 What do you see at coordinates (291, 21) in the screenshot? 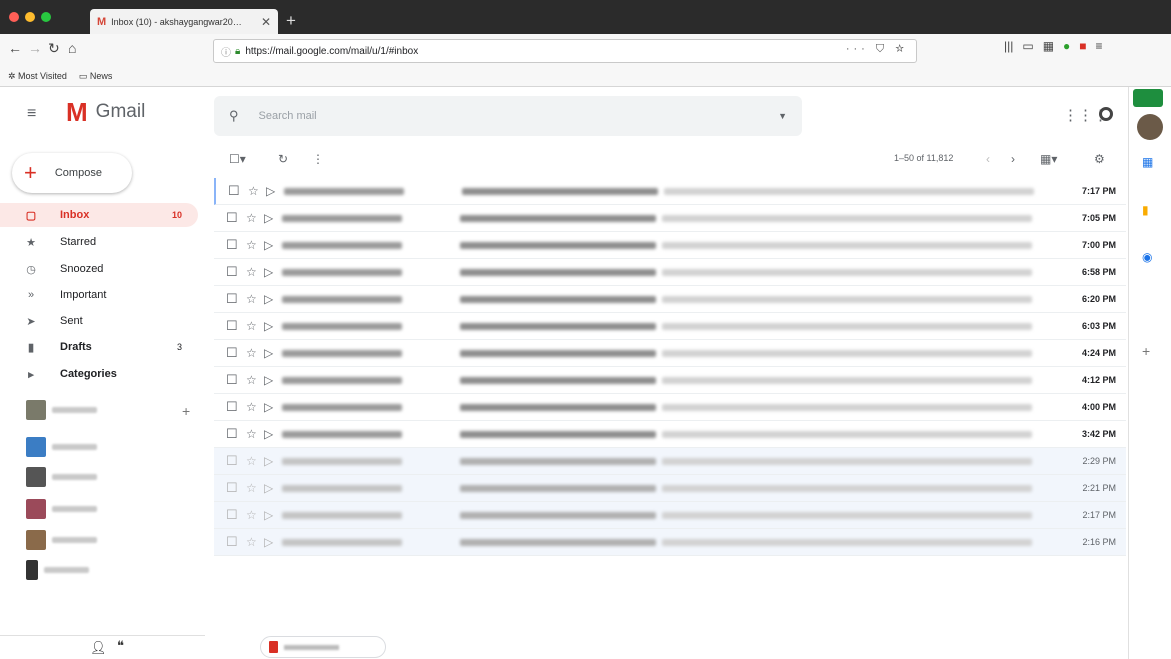
I see `new-tab-button: +` at bounding box center [291, 21].